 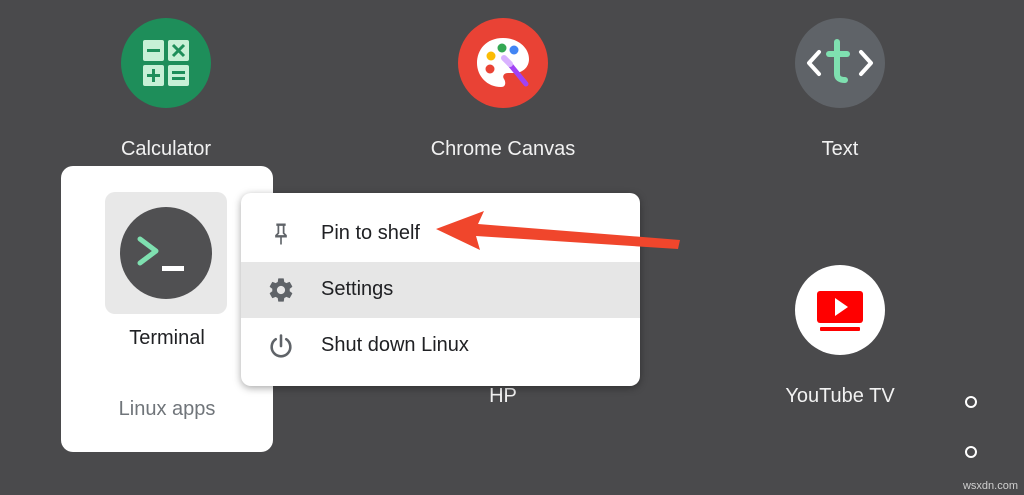 I want to click on annotation-arrow-icon, so click(x=558, y=230).